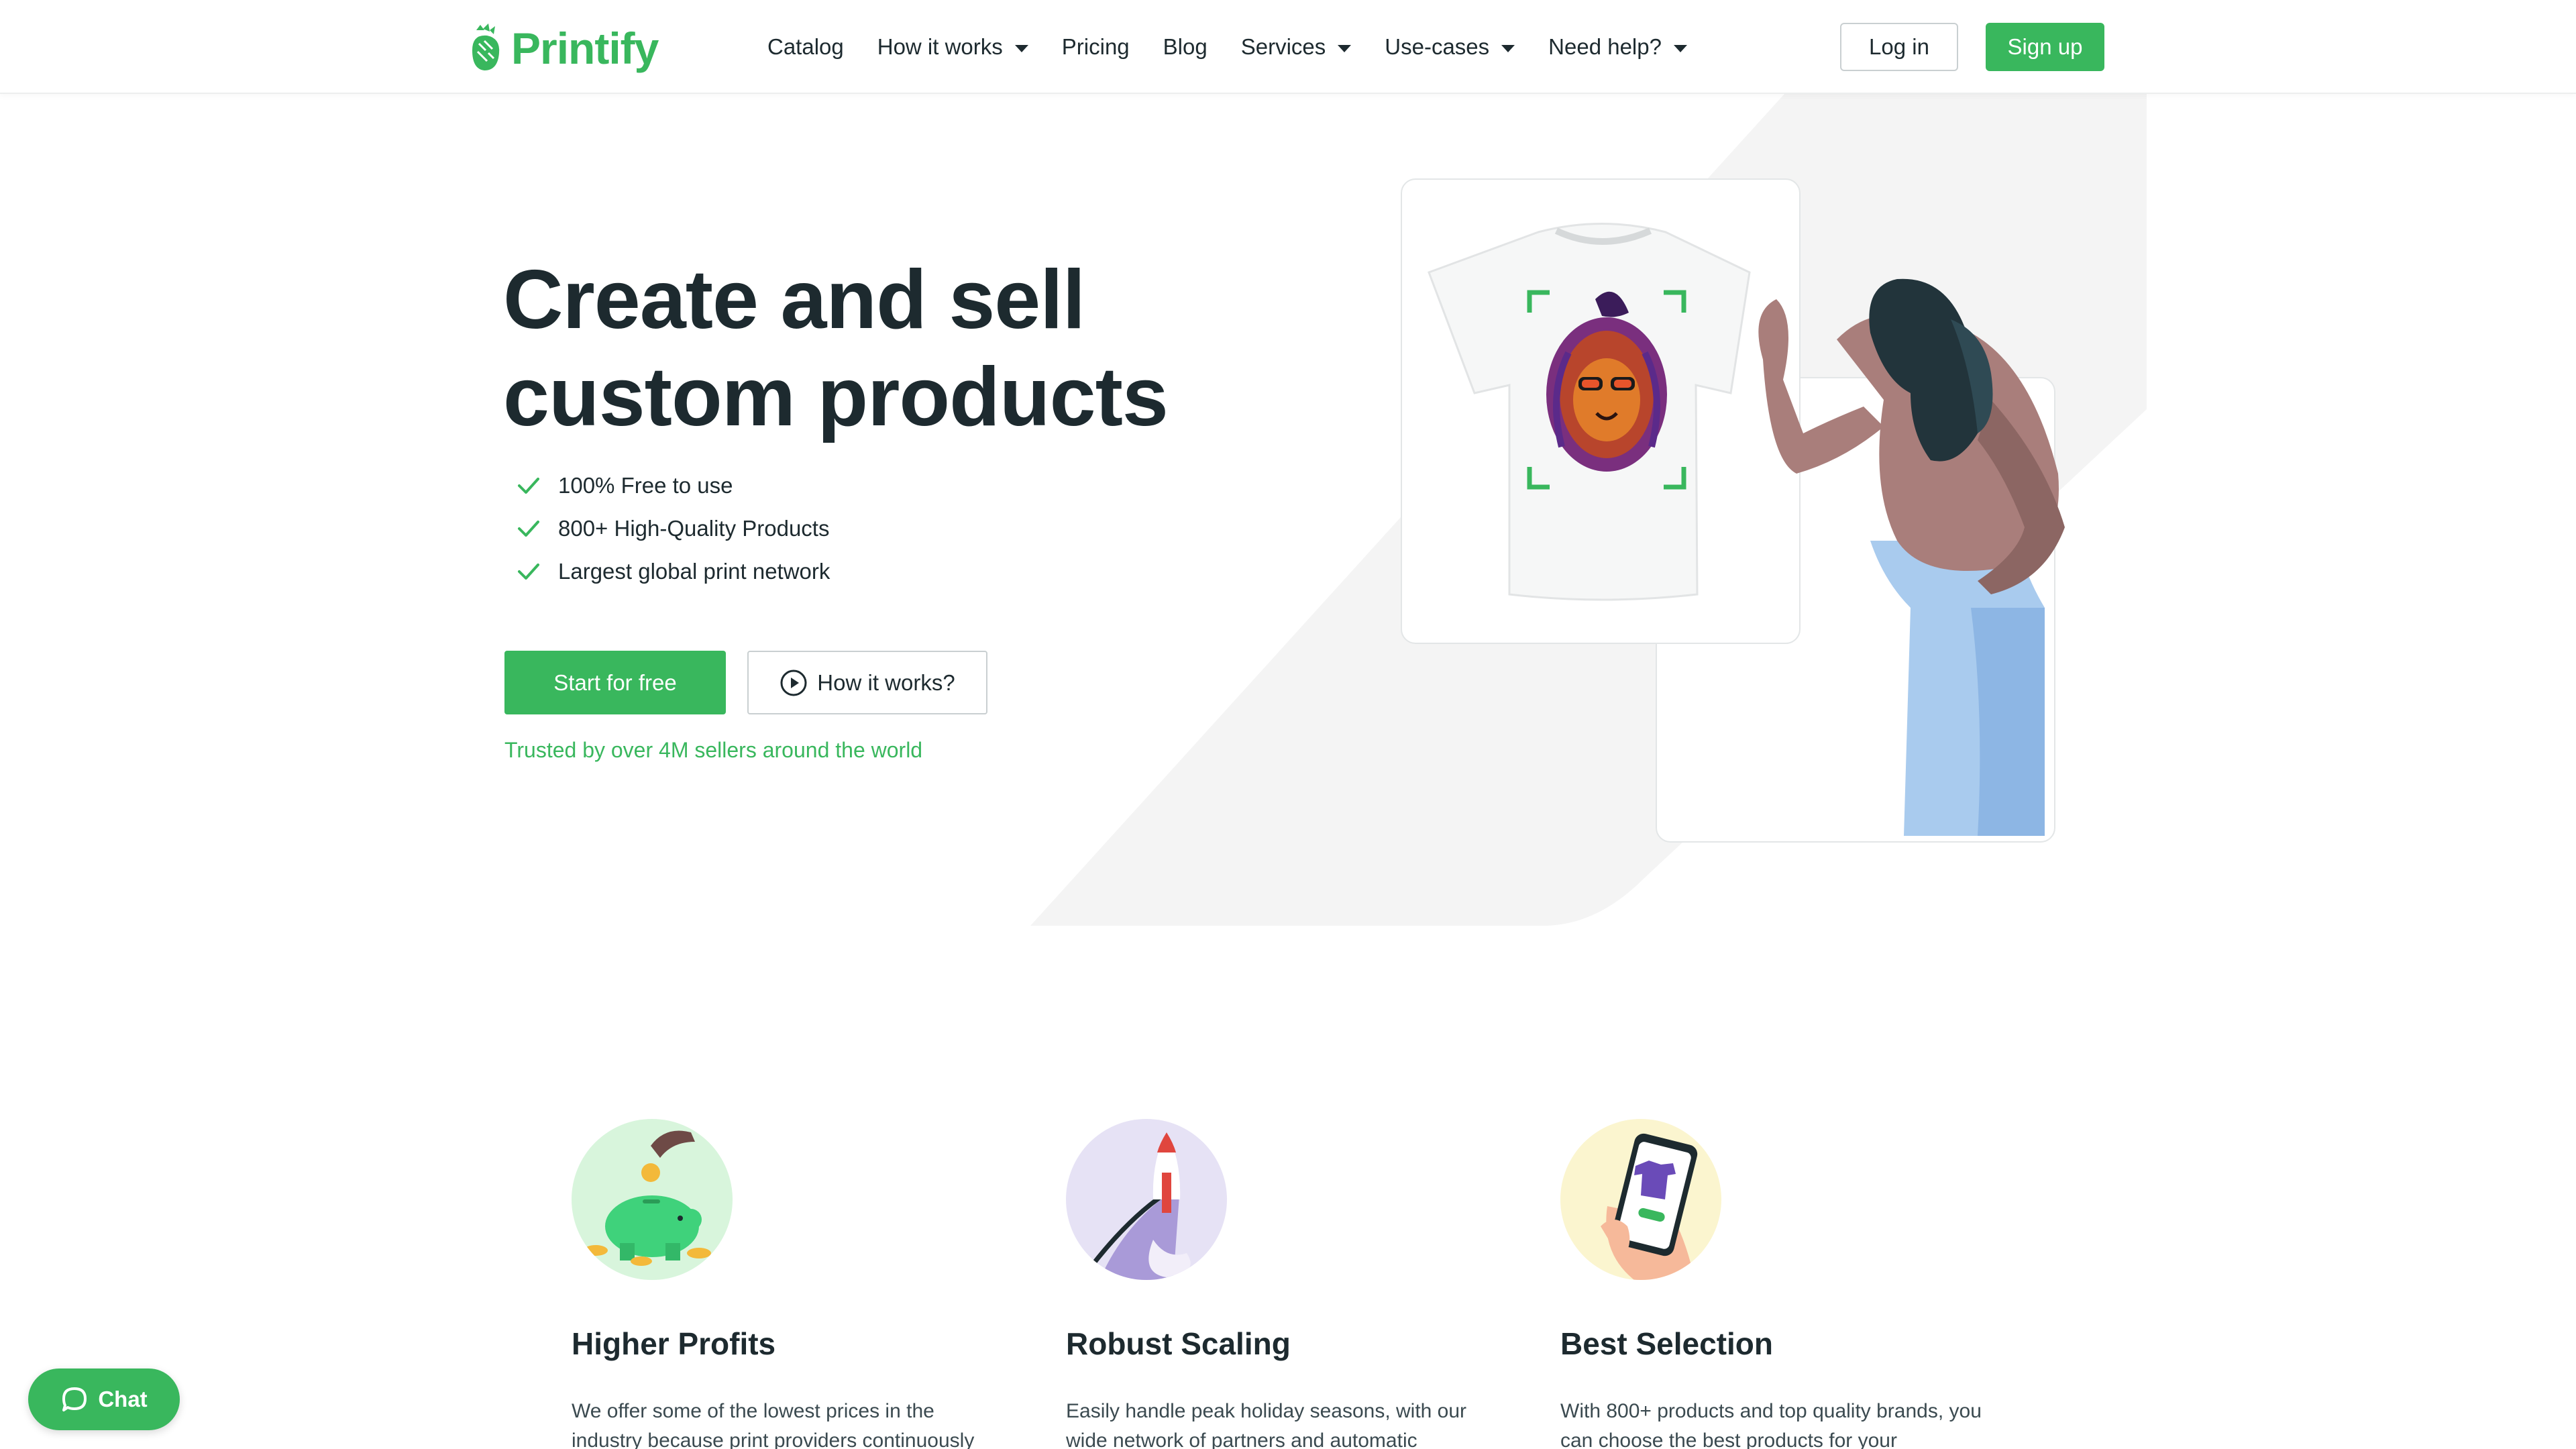 Image resolution: width=2576 pixels, height=1449 pixels. I want to click on chat-bubble-icon, so click(74, 1399).